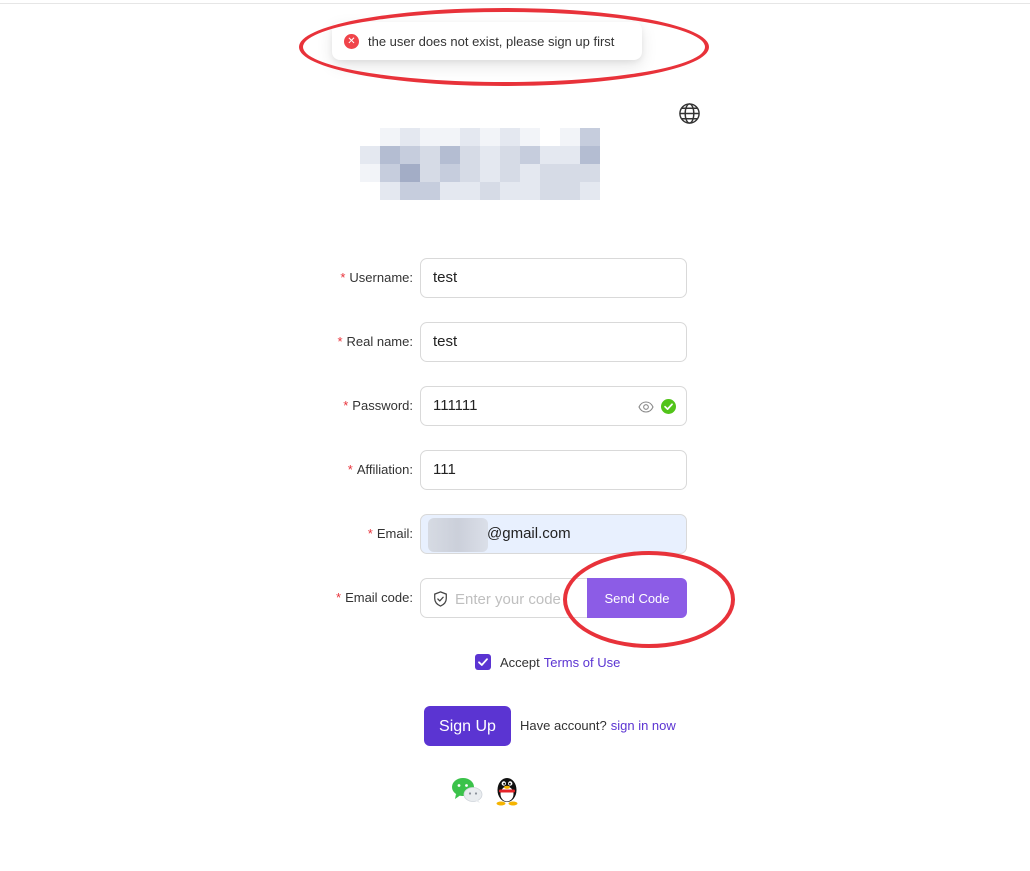  What do you see at coordinates (520, 662) in the screenshot?
I see `accept-label: Accept` at bounding box center [520, 662].